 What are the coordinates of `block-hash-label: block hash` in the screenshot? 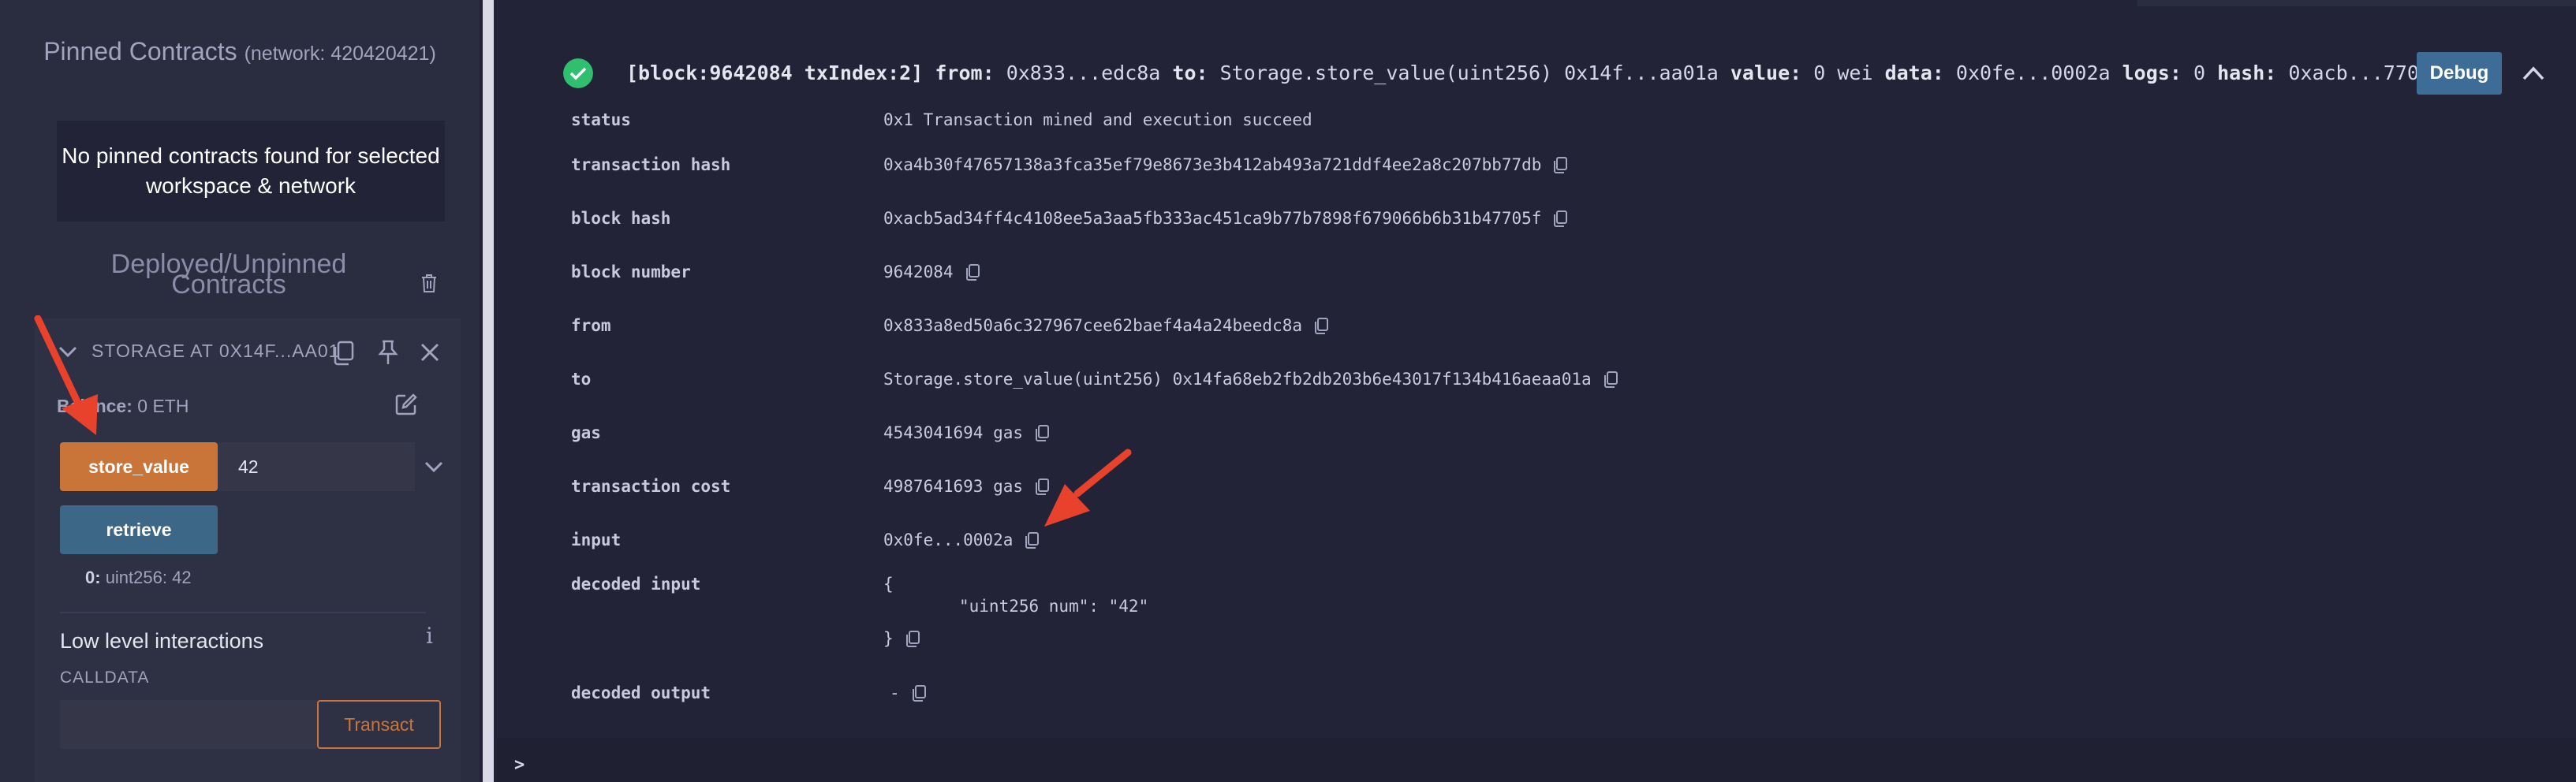 It's located at (621, 218).